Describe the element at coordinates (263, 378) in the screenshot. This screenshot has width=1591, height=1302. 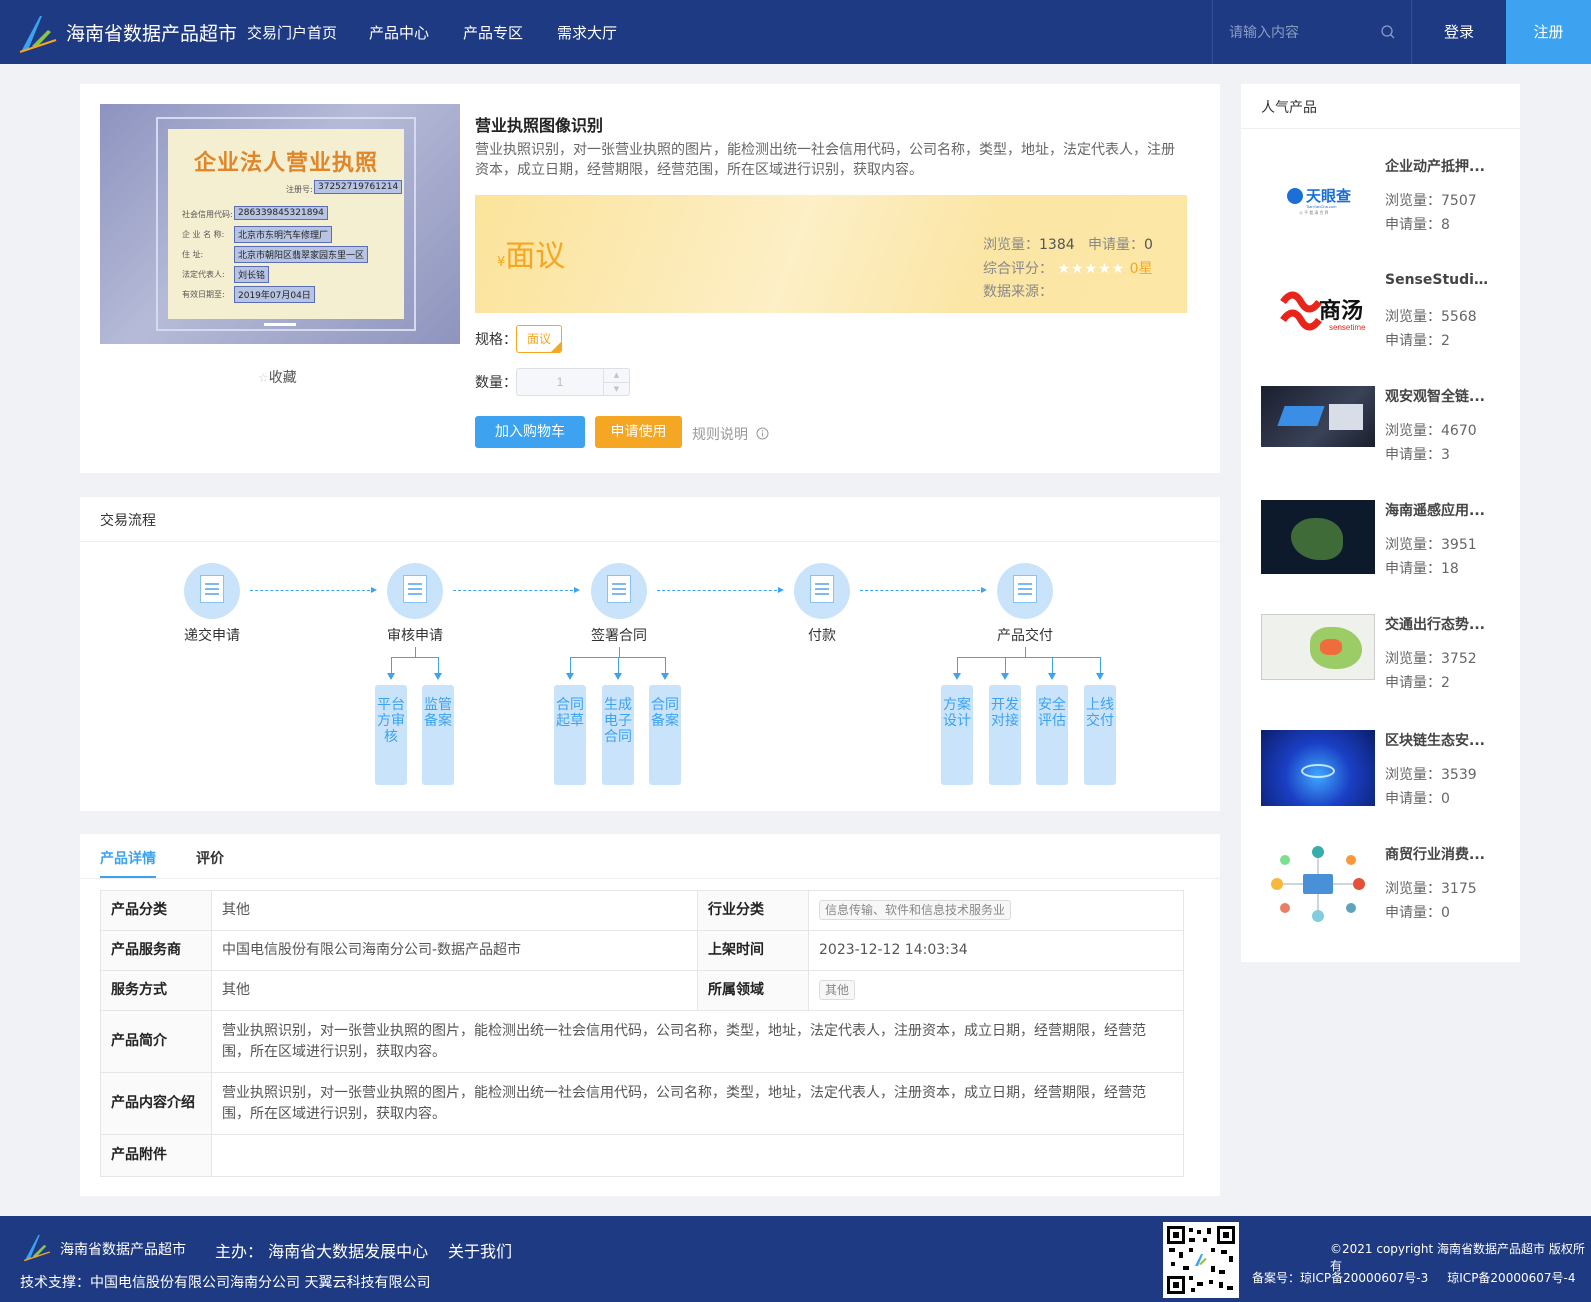
I see `star-icon: ☆` at that location.